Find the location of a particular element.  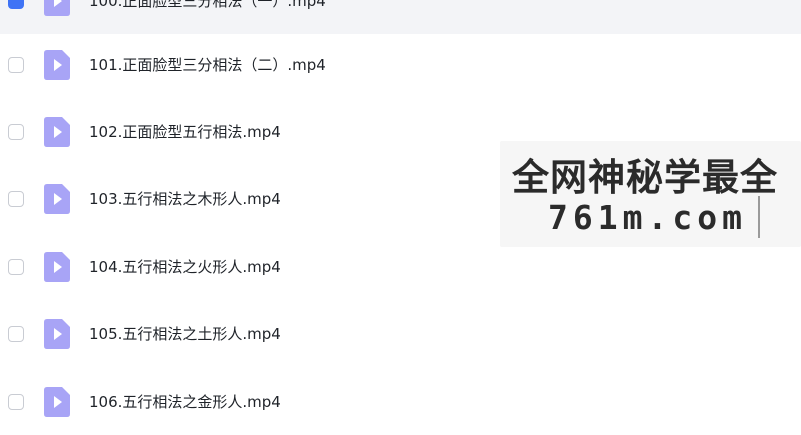

file-name: 101.正面脸型三分相法（二）.mp4 is located at coordinates (207, 64).